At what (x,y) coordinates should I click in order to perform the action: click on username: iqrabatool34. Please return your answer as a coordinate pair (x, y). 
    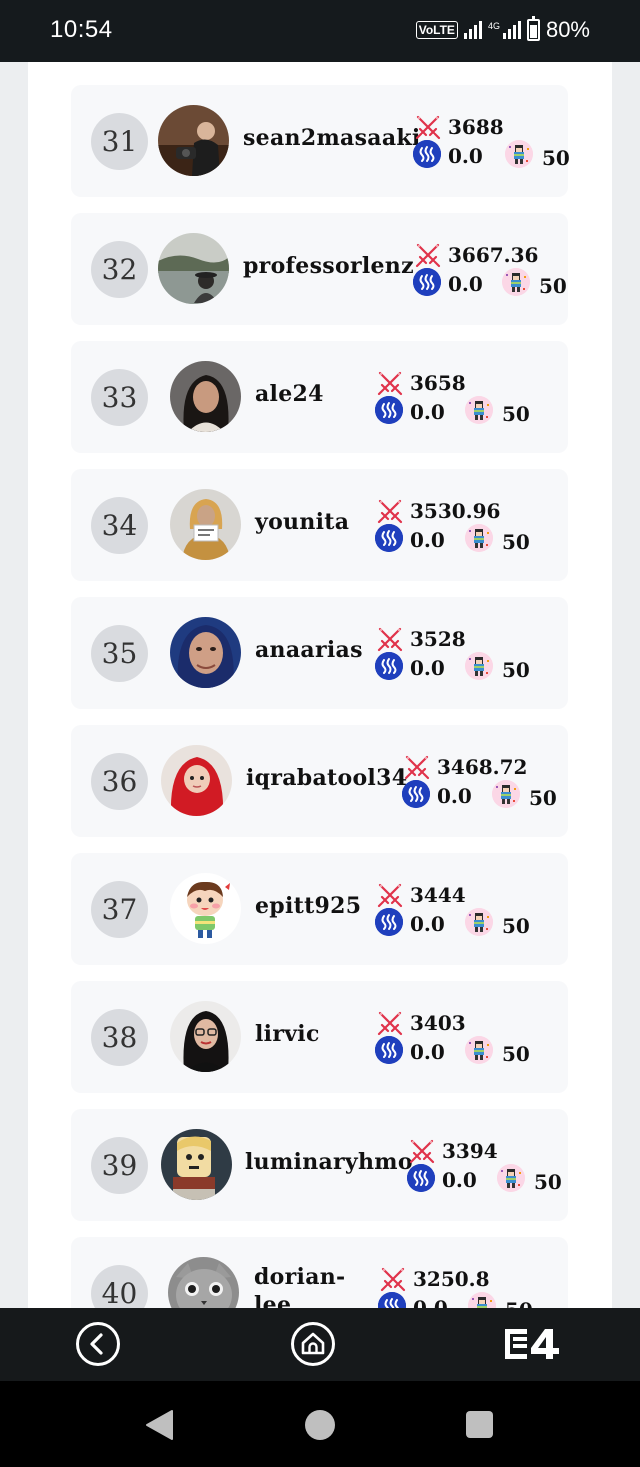
    Looking at the image, I should click on (326, 778).